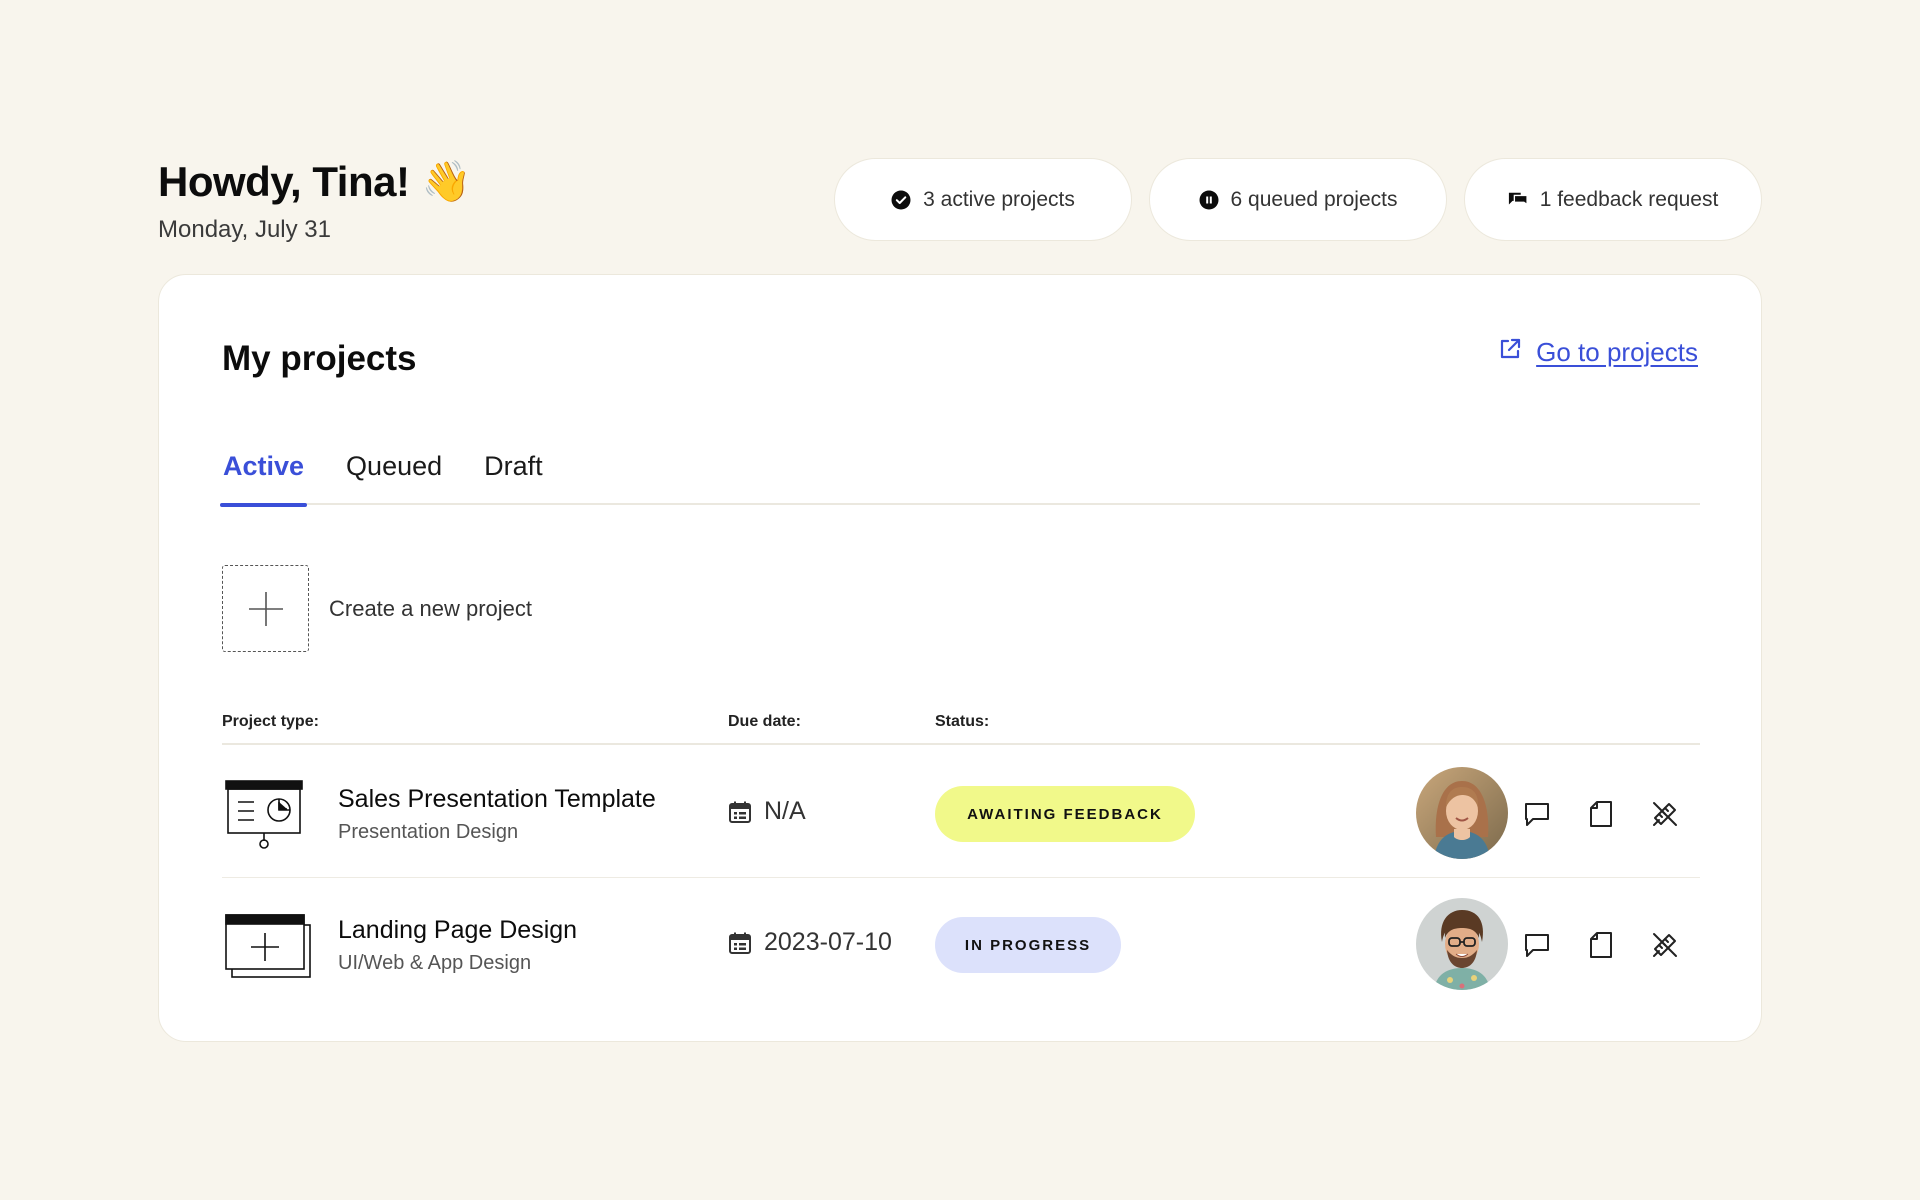 This screenshot has height=1200, width=1920. Describe the element at coordinates (319, 358) in the screenshot. I see `card-title: My projects` at that location.